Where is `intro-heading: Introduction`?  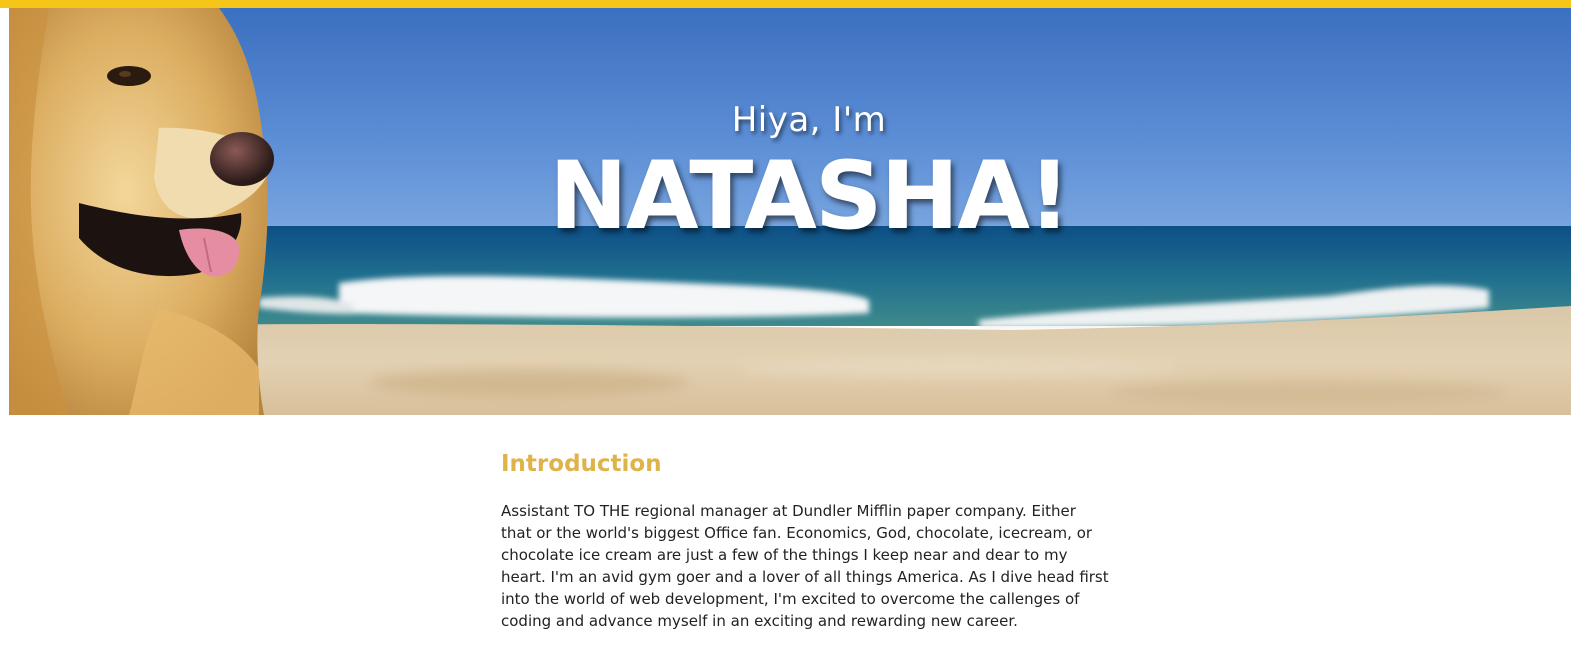
intro-heading: Introduction is located at coordinates (581, 464).